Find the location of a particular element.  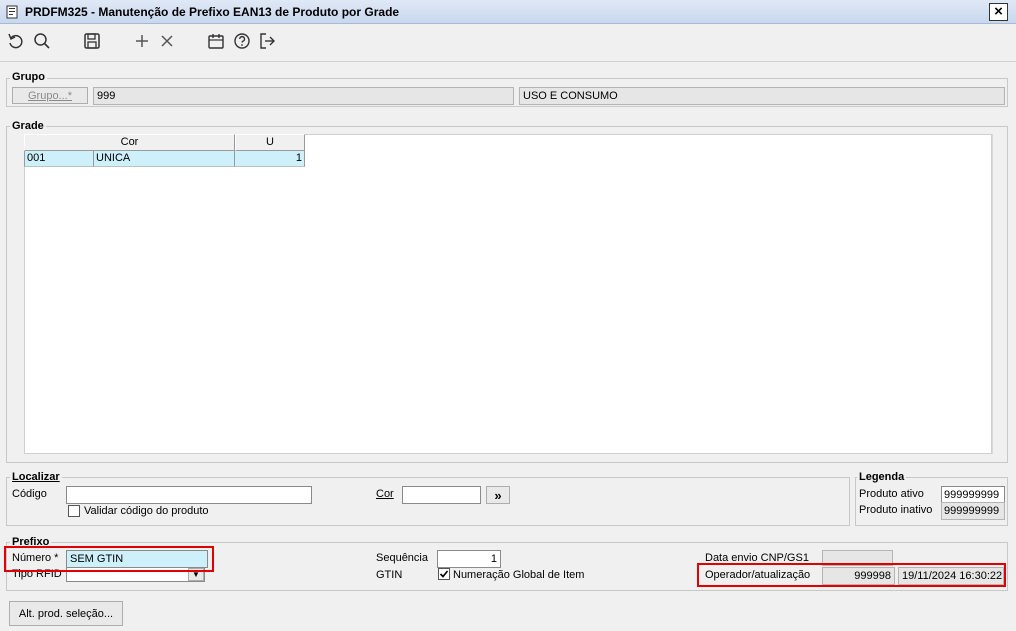

grupo-button: Grupo...* is located at coordinates (50, 95).